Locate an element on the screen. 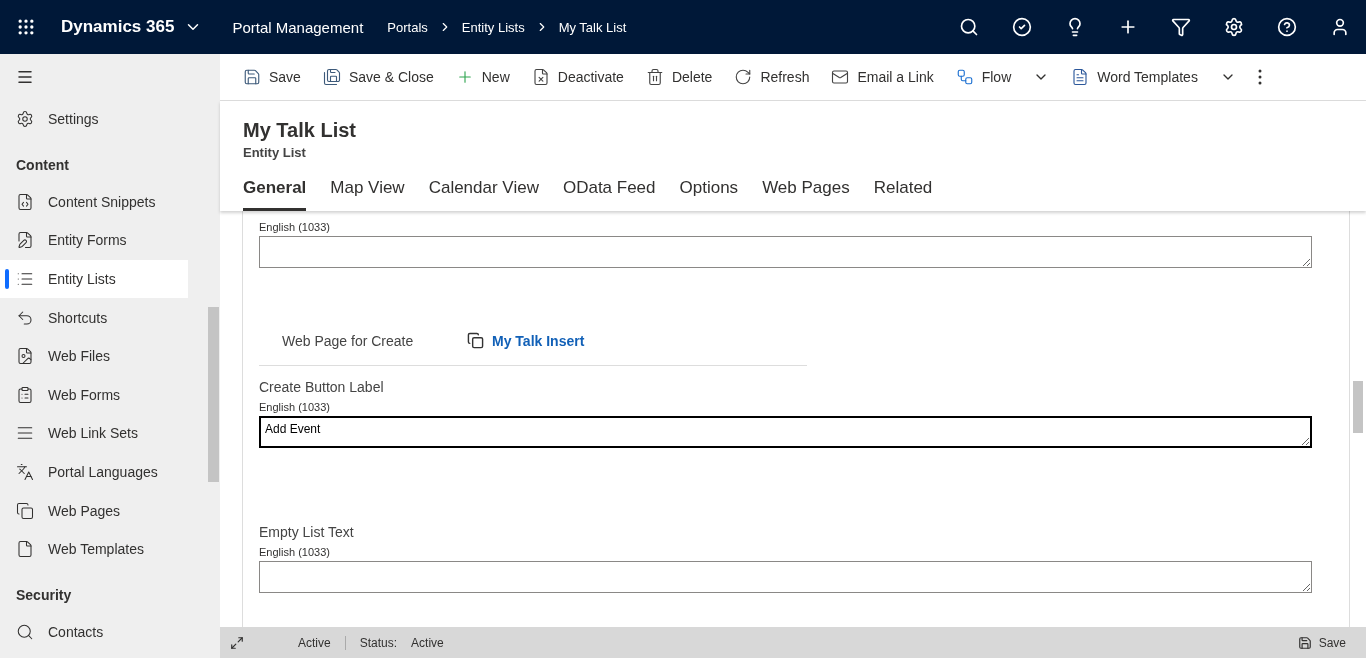 Image resolution: width=1366 pixels, height=658 pixels. task-icon is located at coordinates (1021, 27).